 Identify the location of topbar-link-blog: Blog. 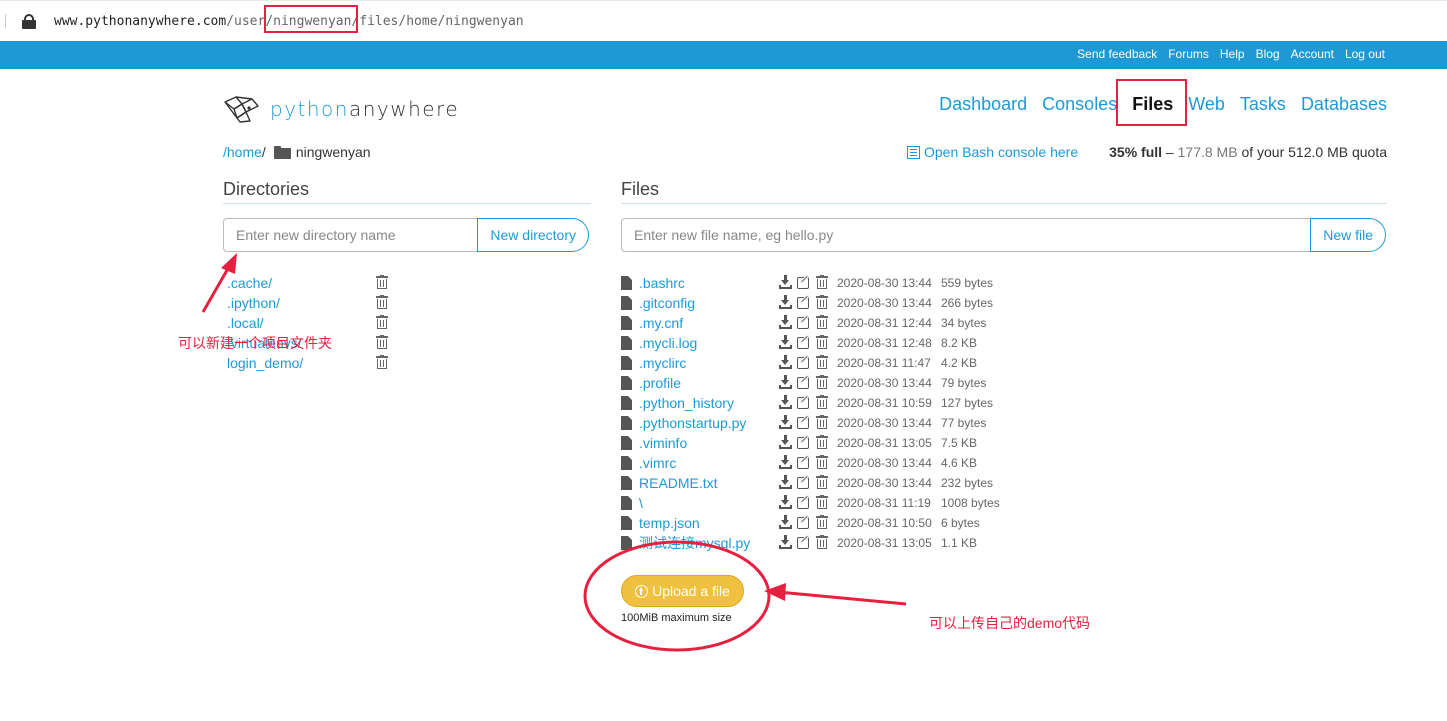
(1268, 54).